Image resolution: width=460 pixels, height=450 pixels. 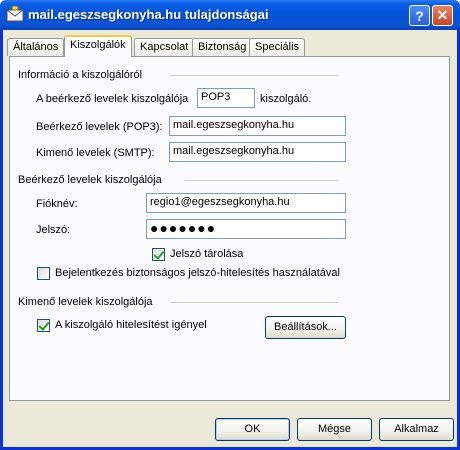 What do you see at coordinates (246, 229) in the screenshot?
I see `password-field: ●●●●●●●` at bounding box center [246, 229].